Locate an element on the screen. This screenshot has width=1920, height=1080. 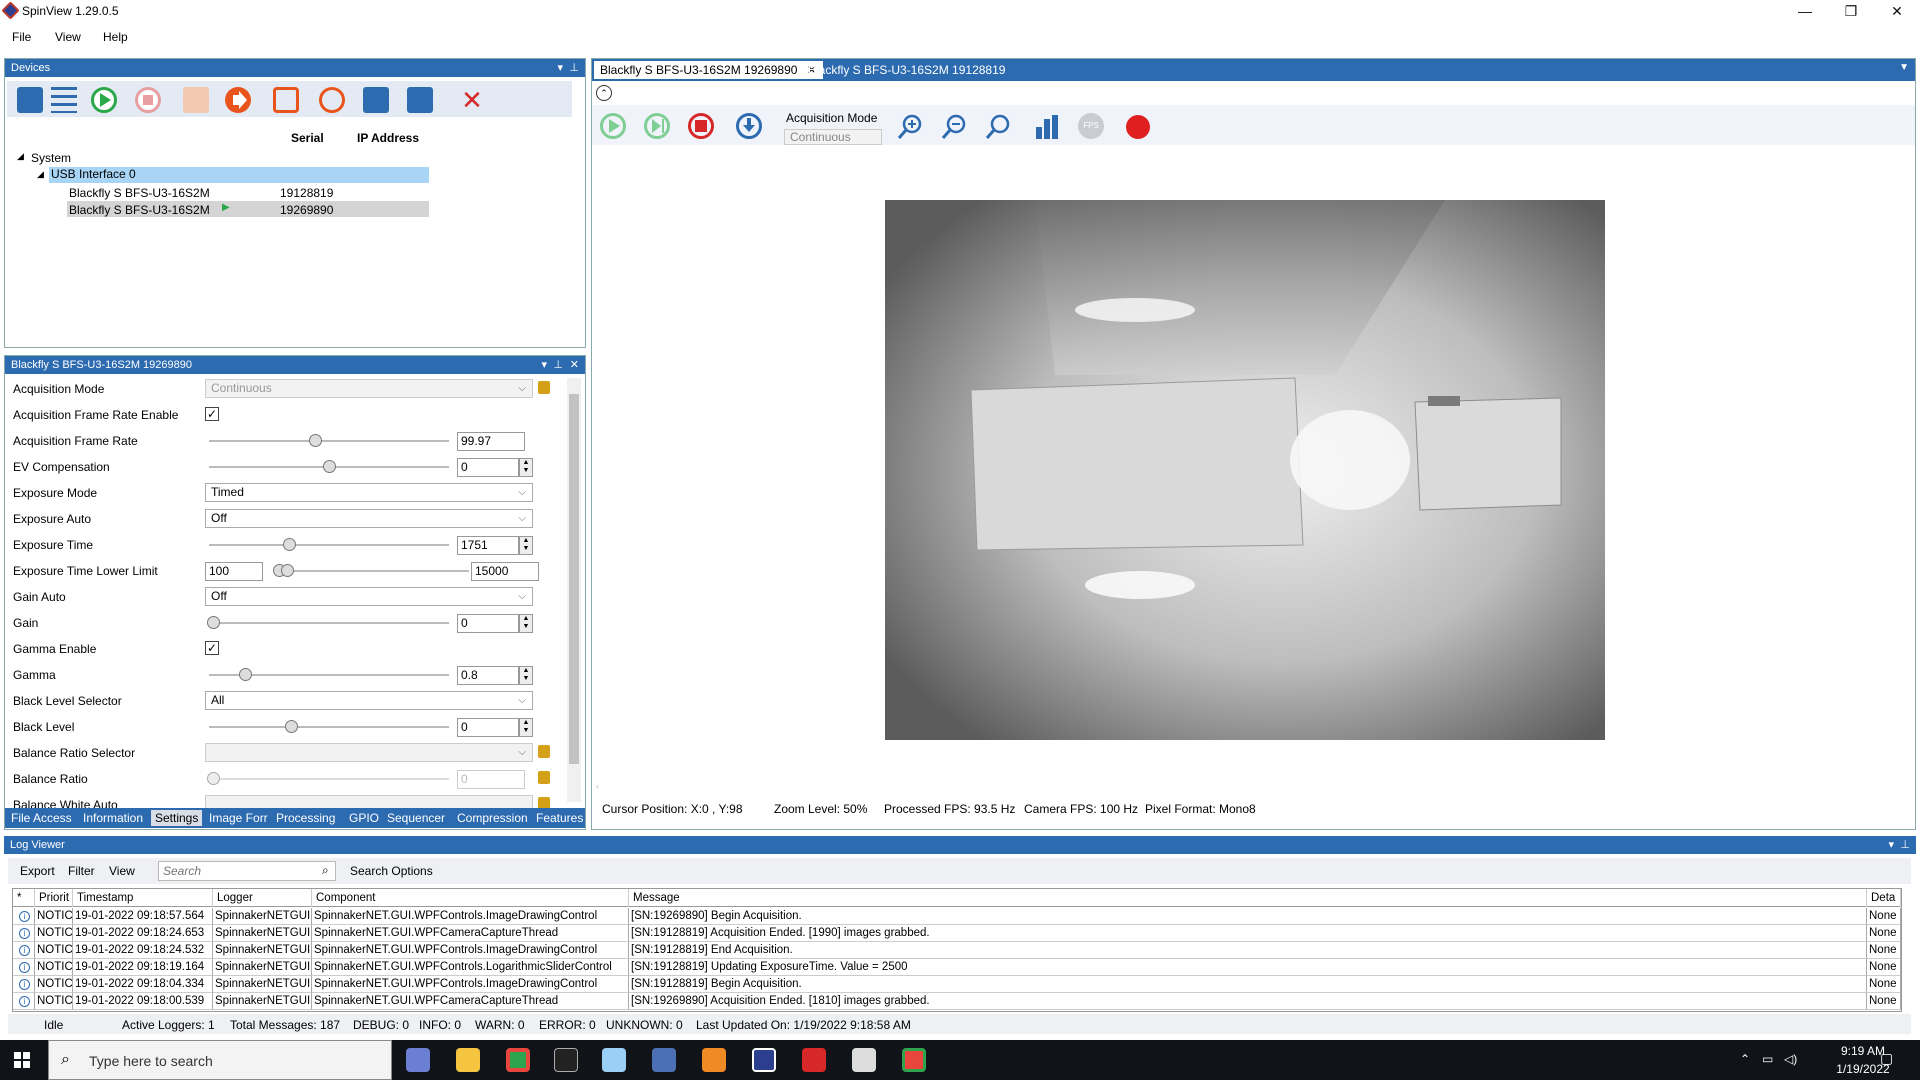
collapse-toolbar-icon: ⌃ is located at coordinates (604, 93).